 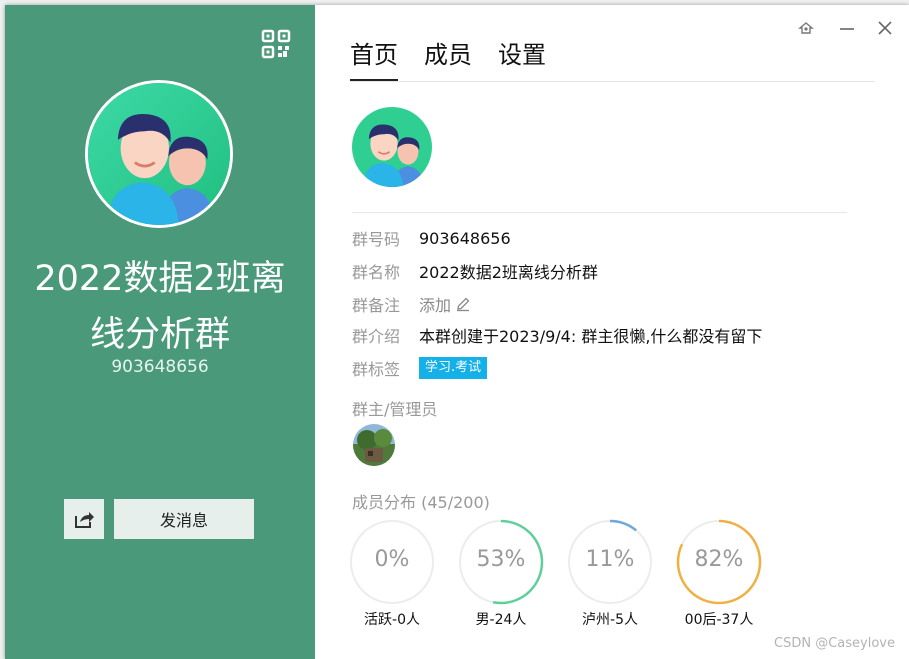 What do you see at coordinates (719, 559) in the screenshot?
I see `stat-percent: 82%` at bounding box center [719, 559].